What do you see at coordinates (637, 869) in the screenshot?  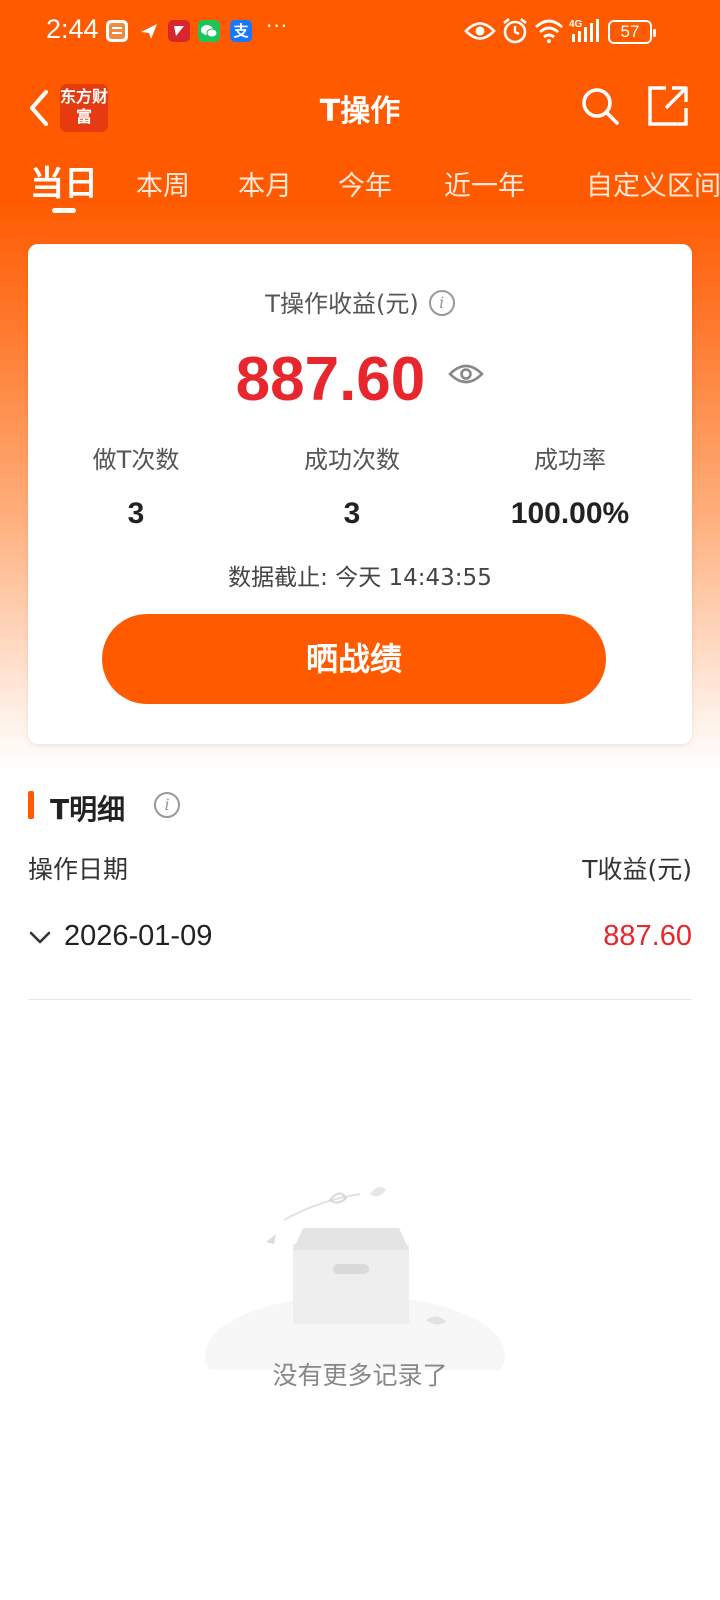 I see `column-header-profit: T收益(元)` at bounding box center [637, 869].